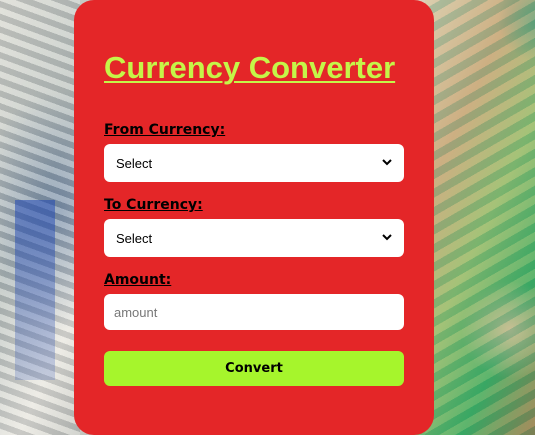  Describe the element at coordinates (254, 312) in the screenshot. I see `amount-input: amount` at that location.